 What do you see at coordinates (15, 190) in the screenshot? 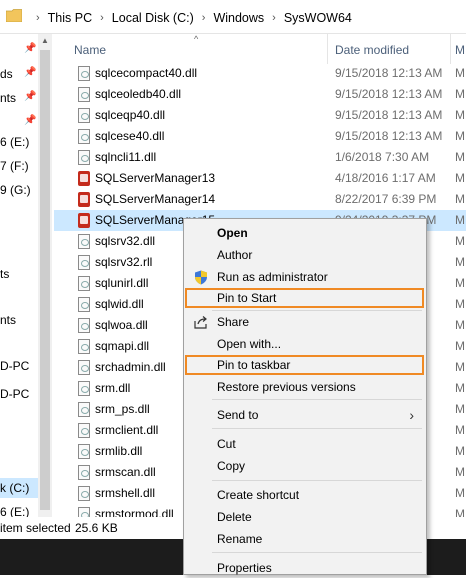
I see `nav-item: 9 (G:)` at bounding box center [15, 190].